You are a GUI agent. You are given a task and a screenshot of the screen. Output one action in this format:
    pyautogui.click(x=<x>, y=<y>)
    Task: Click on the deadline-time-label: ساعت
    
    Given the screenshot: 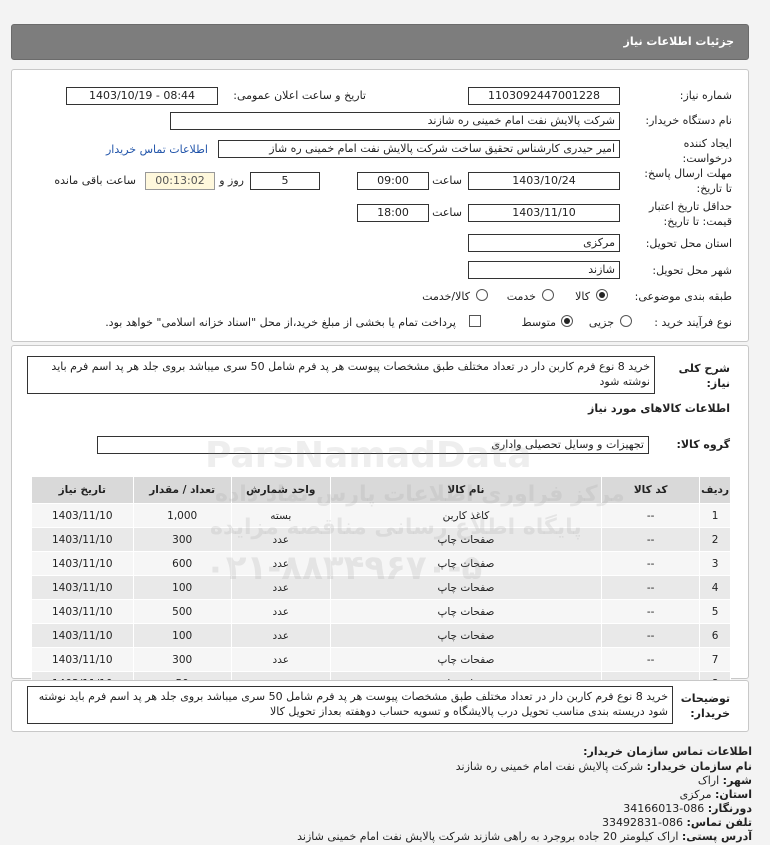 What is the action you would take?
    pyautogui.click(x=447, y=180)
    